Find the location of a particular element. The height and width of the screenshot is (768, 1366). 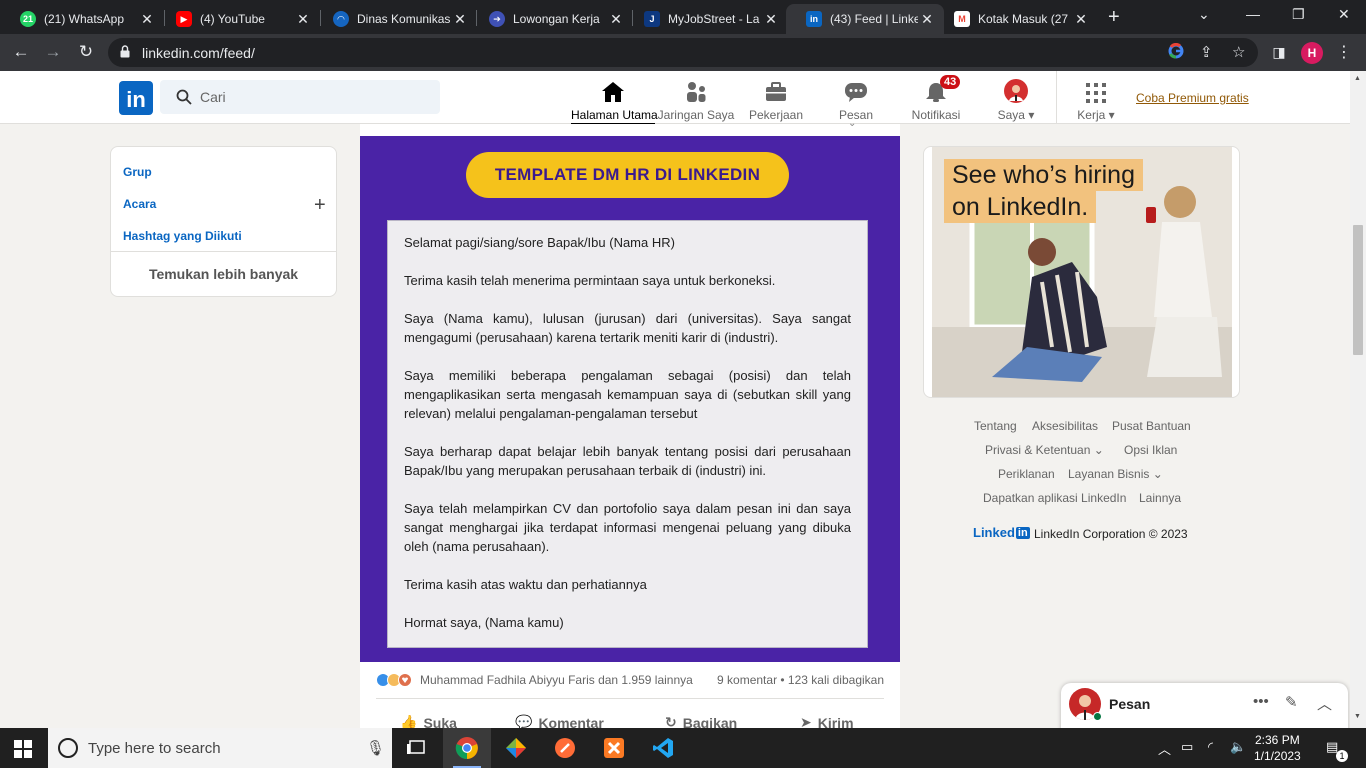

nav-network: Jaringan Saya is located at coordinates (696, 99).